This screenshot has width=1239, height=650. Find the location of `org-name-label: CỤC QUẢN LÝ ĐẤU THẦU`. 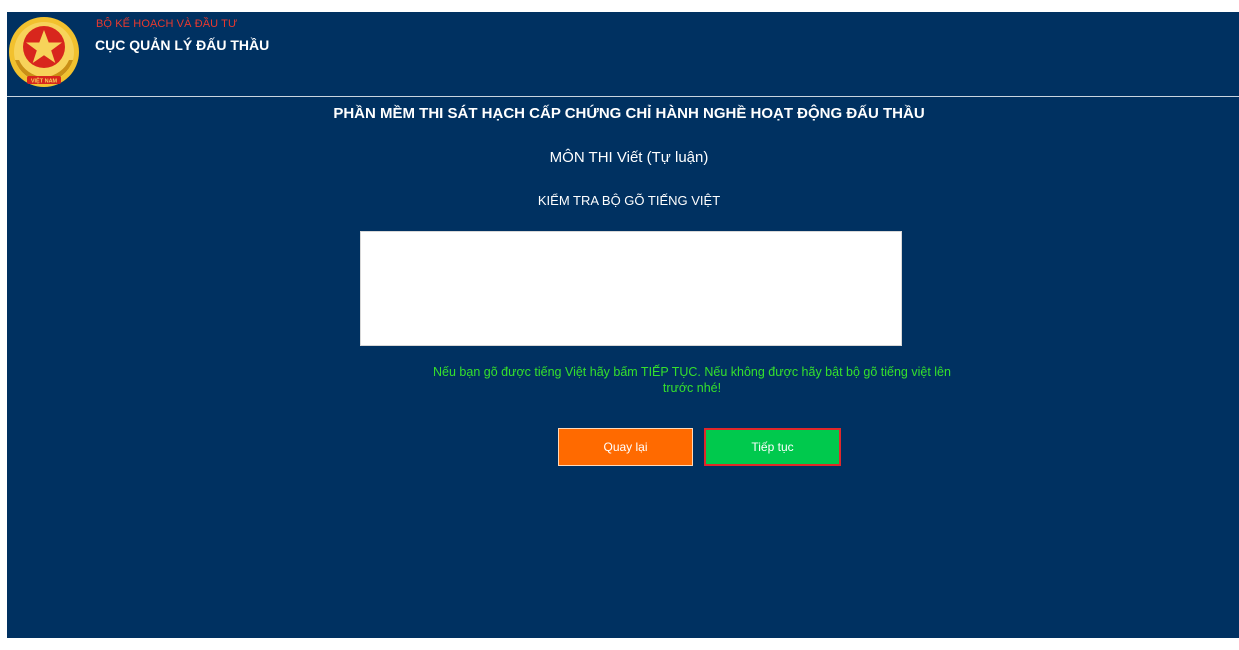

org-name-label: CỤC QUẢN LÝ ĐẤU THẦU is located at coordinates (182, 45).